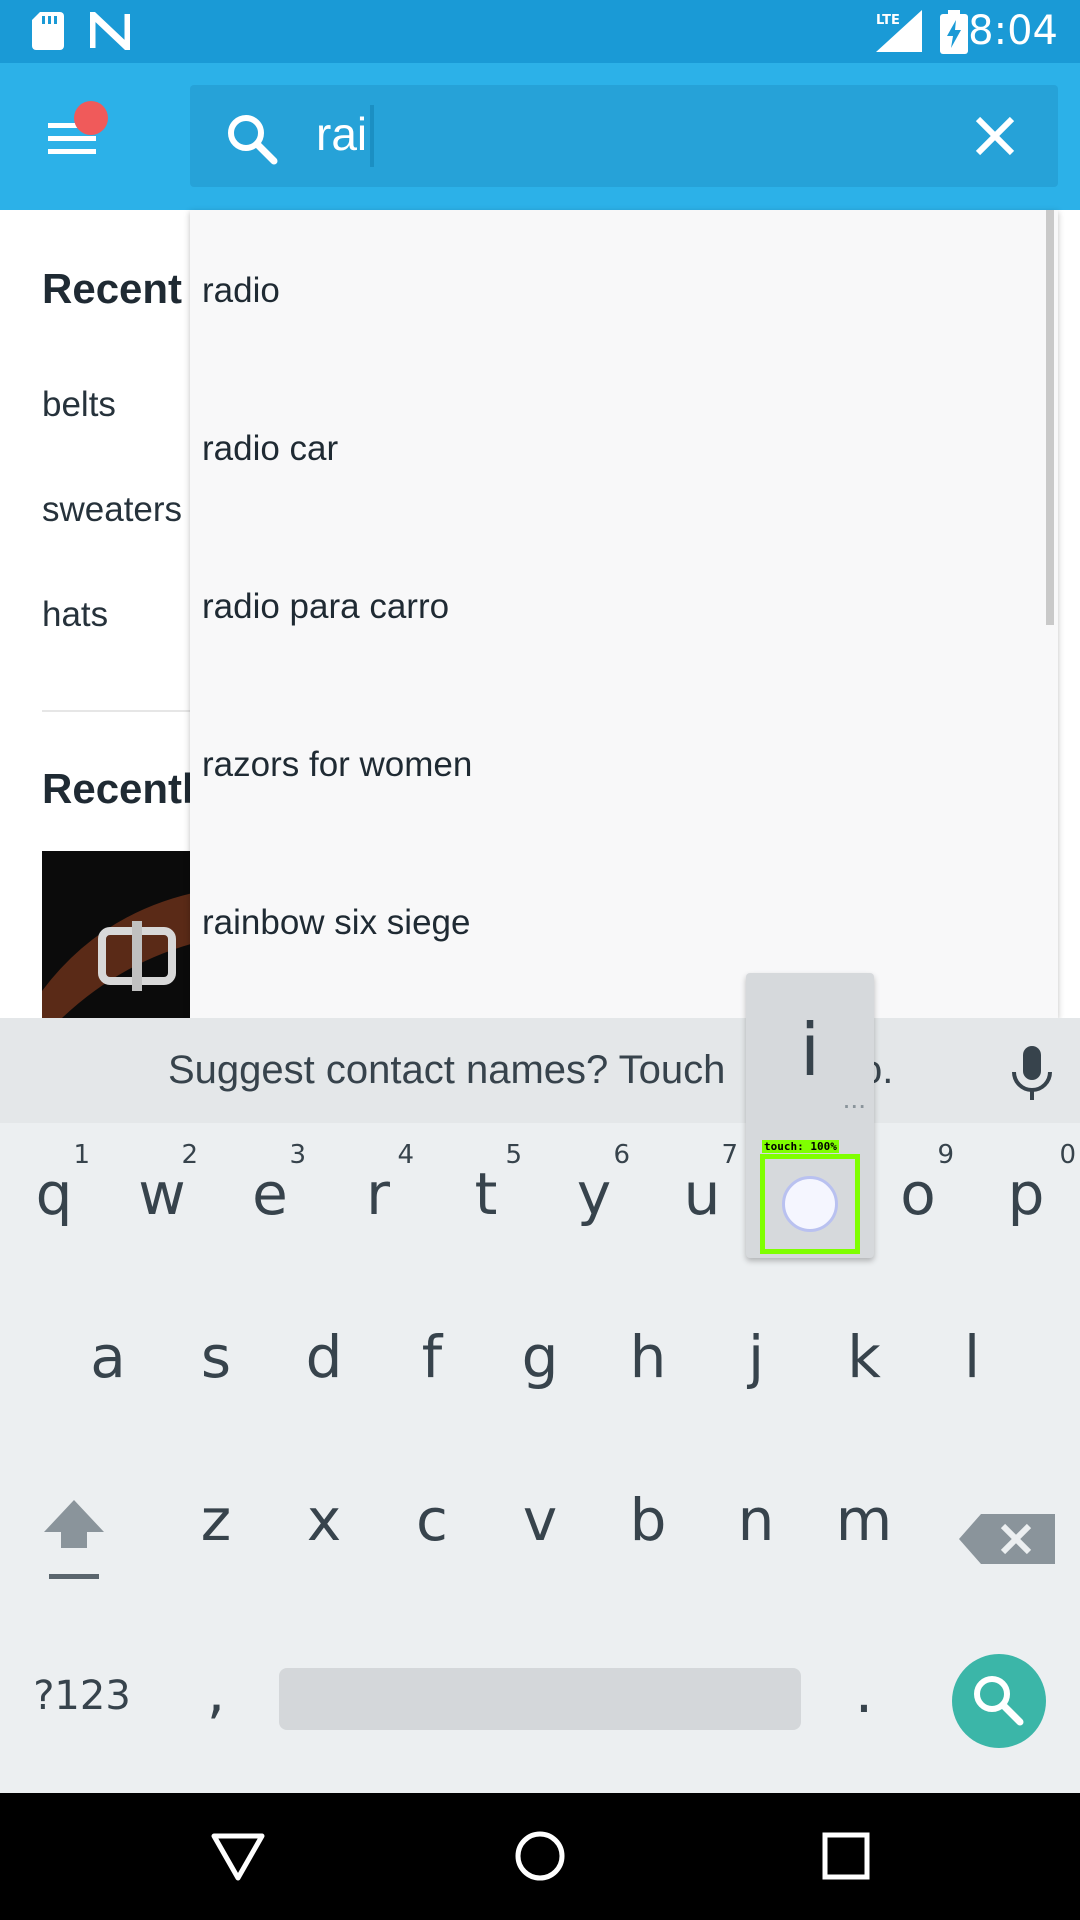  Describe the element at coordinates (216, 1692) in the screenshot. I see `comma-key: ,` at that location.